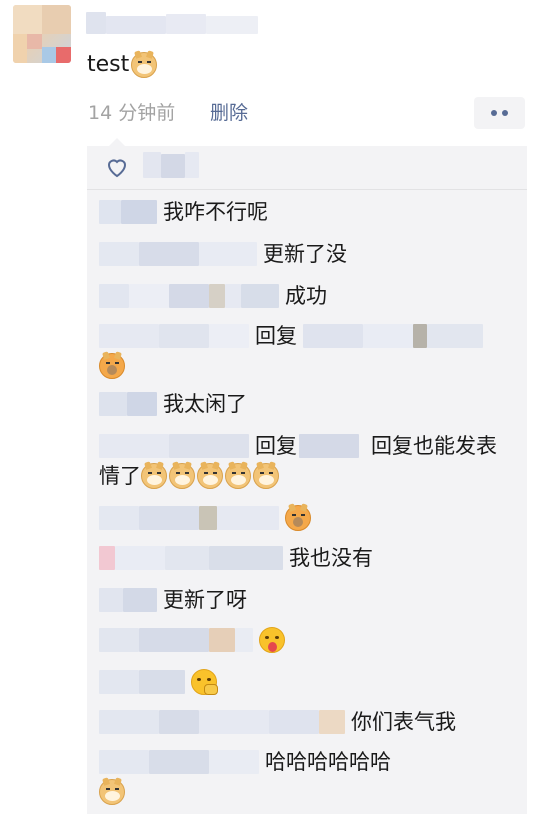  Describe the element at coordinates (229, 113) in the screenshot. I see `delete-link: 删除` at that location.